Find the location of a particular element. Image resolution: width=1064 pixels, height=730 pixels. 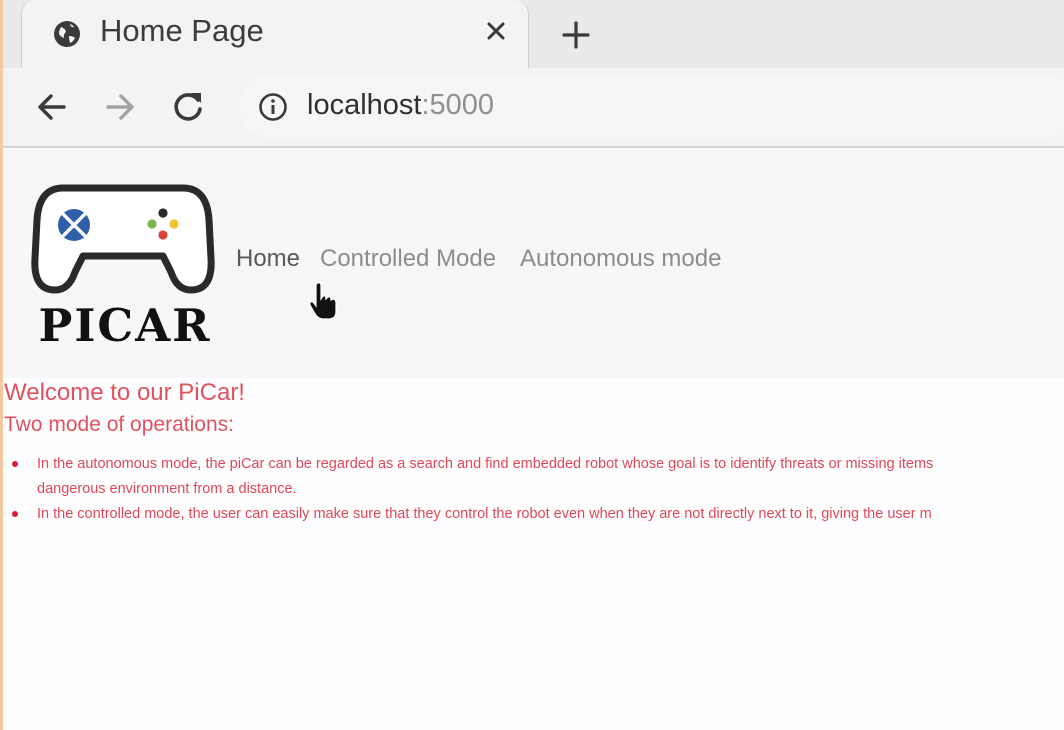

back-arrow-icon is located at coordinates (52, 107).